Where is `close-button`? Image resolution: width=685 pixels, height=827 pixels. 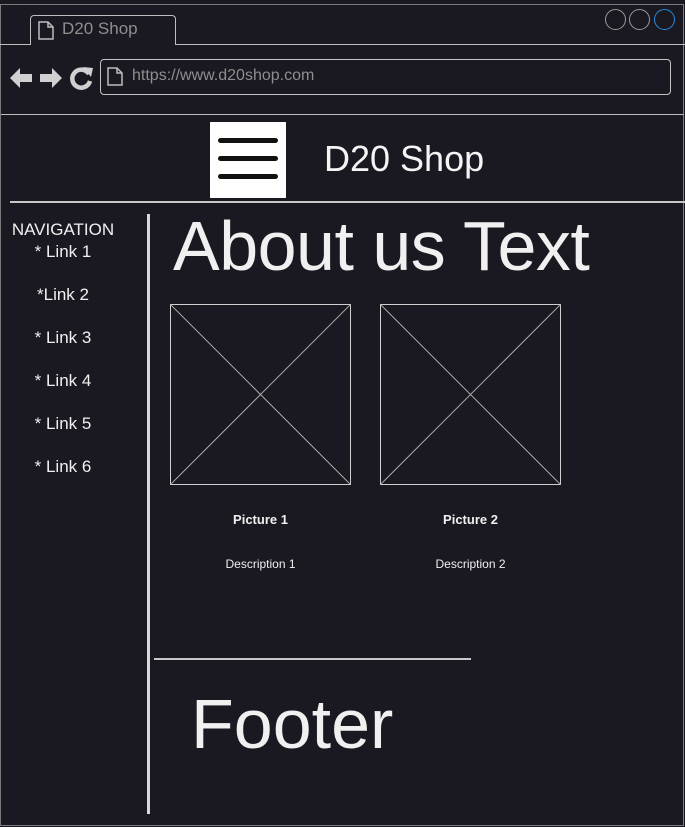 close-button is located at coordinates (664, 19).